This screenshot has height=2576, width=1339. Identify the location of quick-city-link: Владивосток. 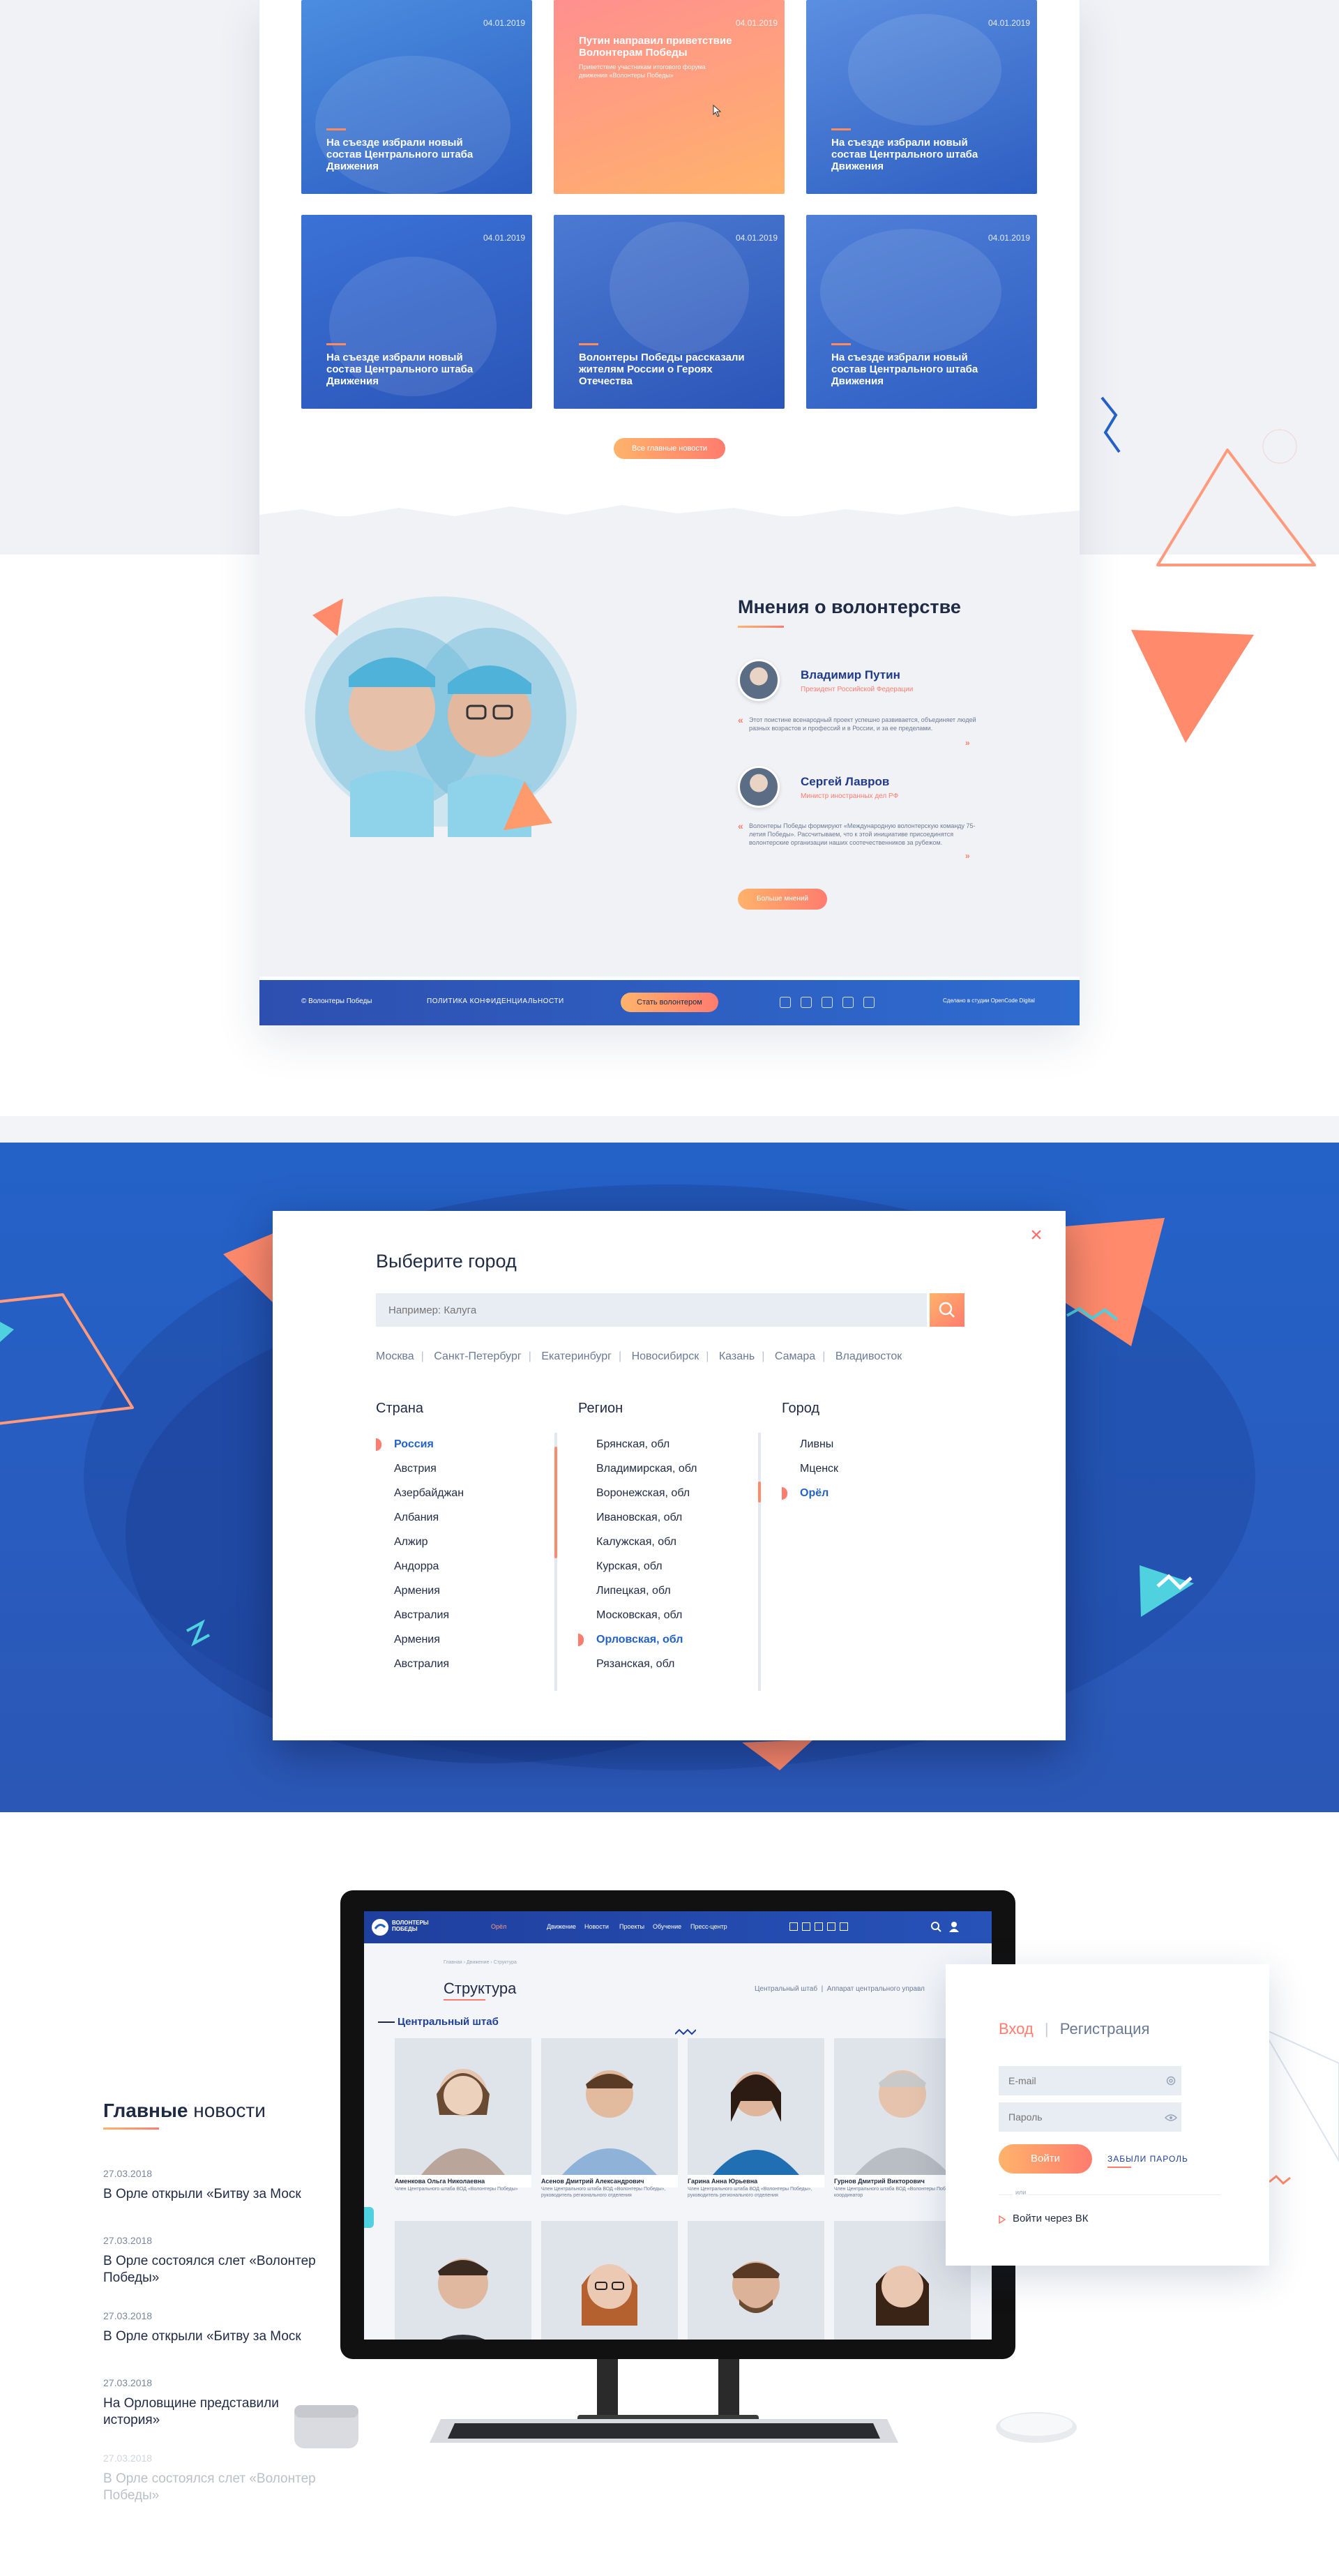
(868, 1356).